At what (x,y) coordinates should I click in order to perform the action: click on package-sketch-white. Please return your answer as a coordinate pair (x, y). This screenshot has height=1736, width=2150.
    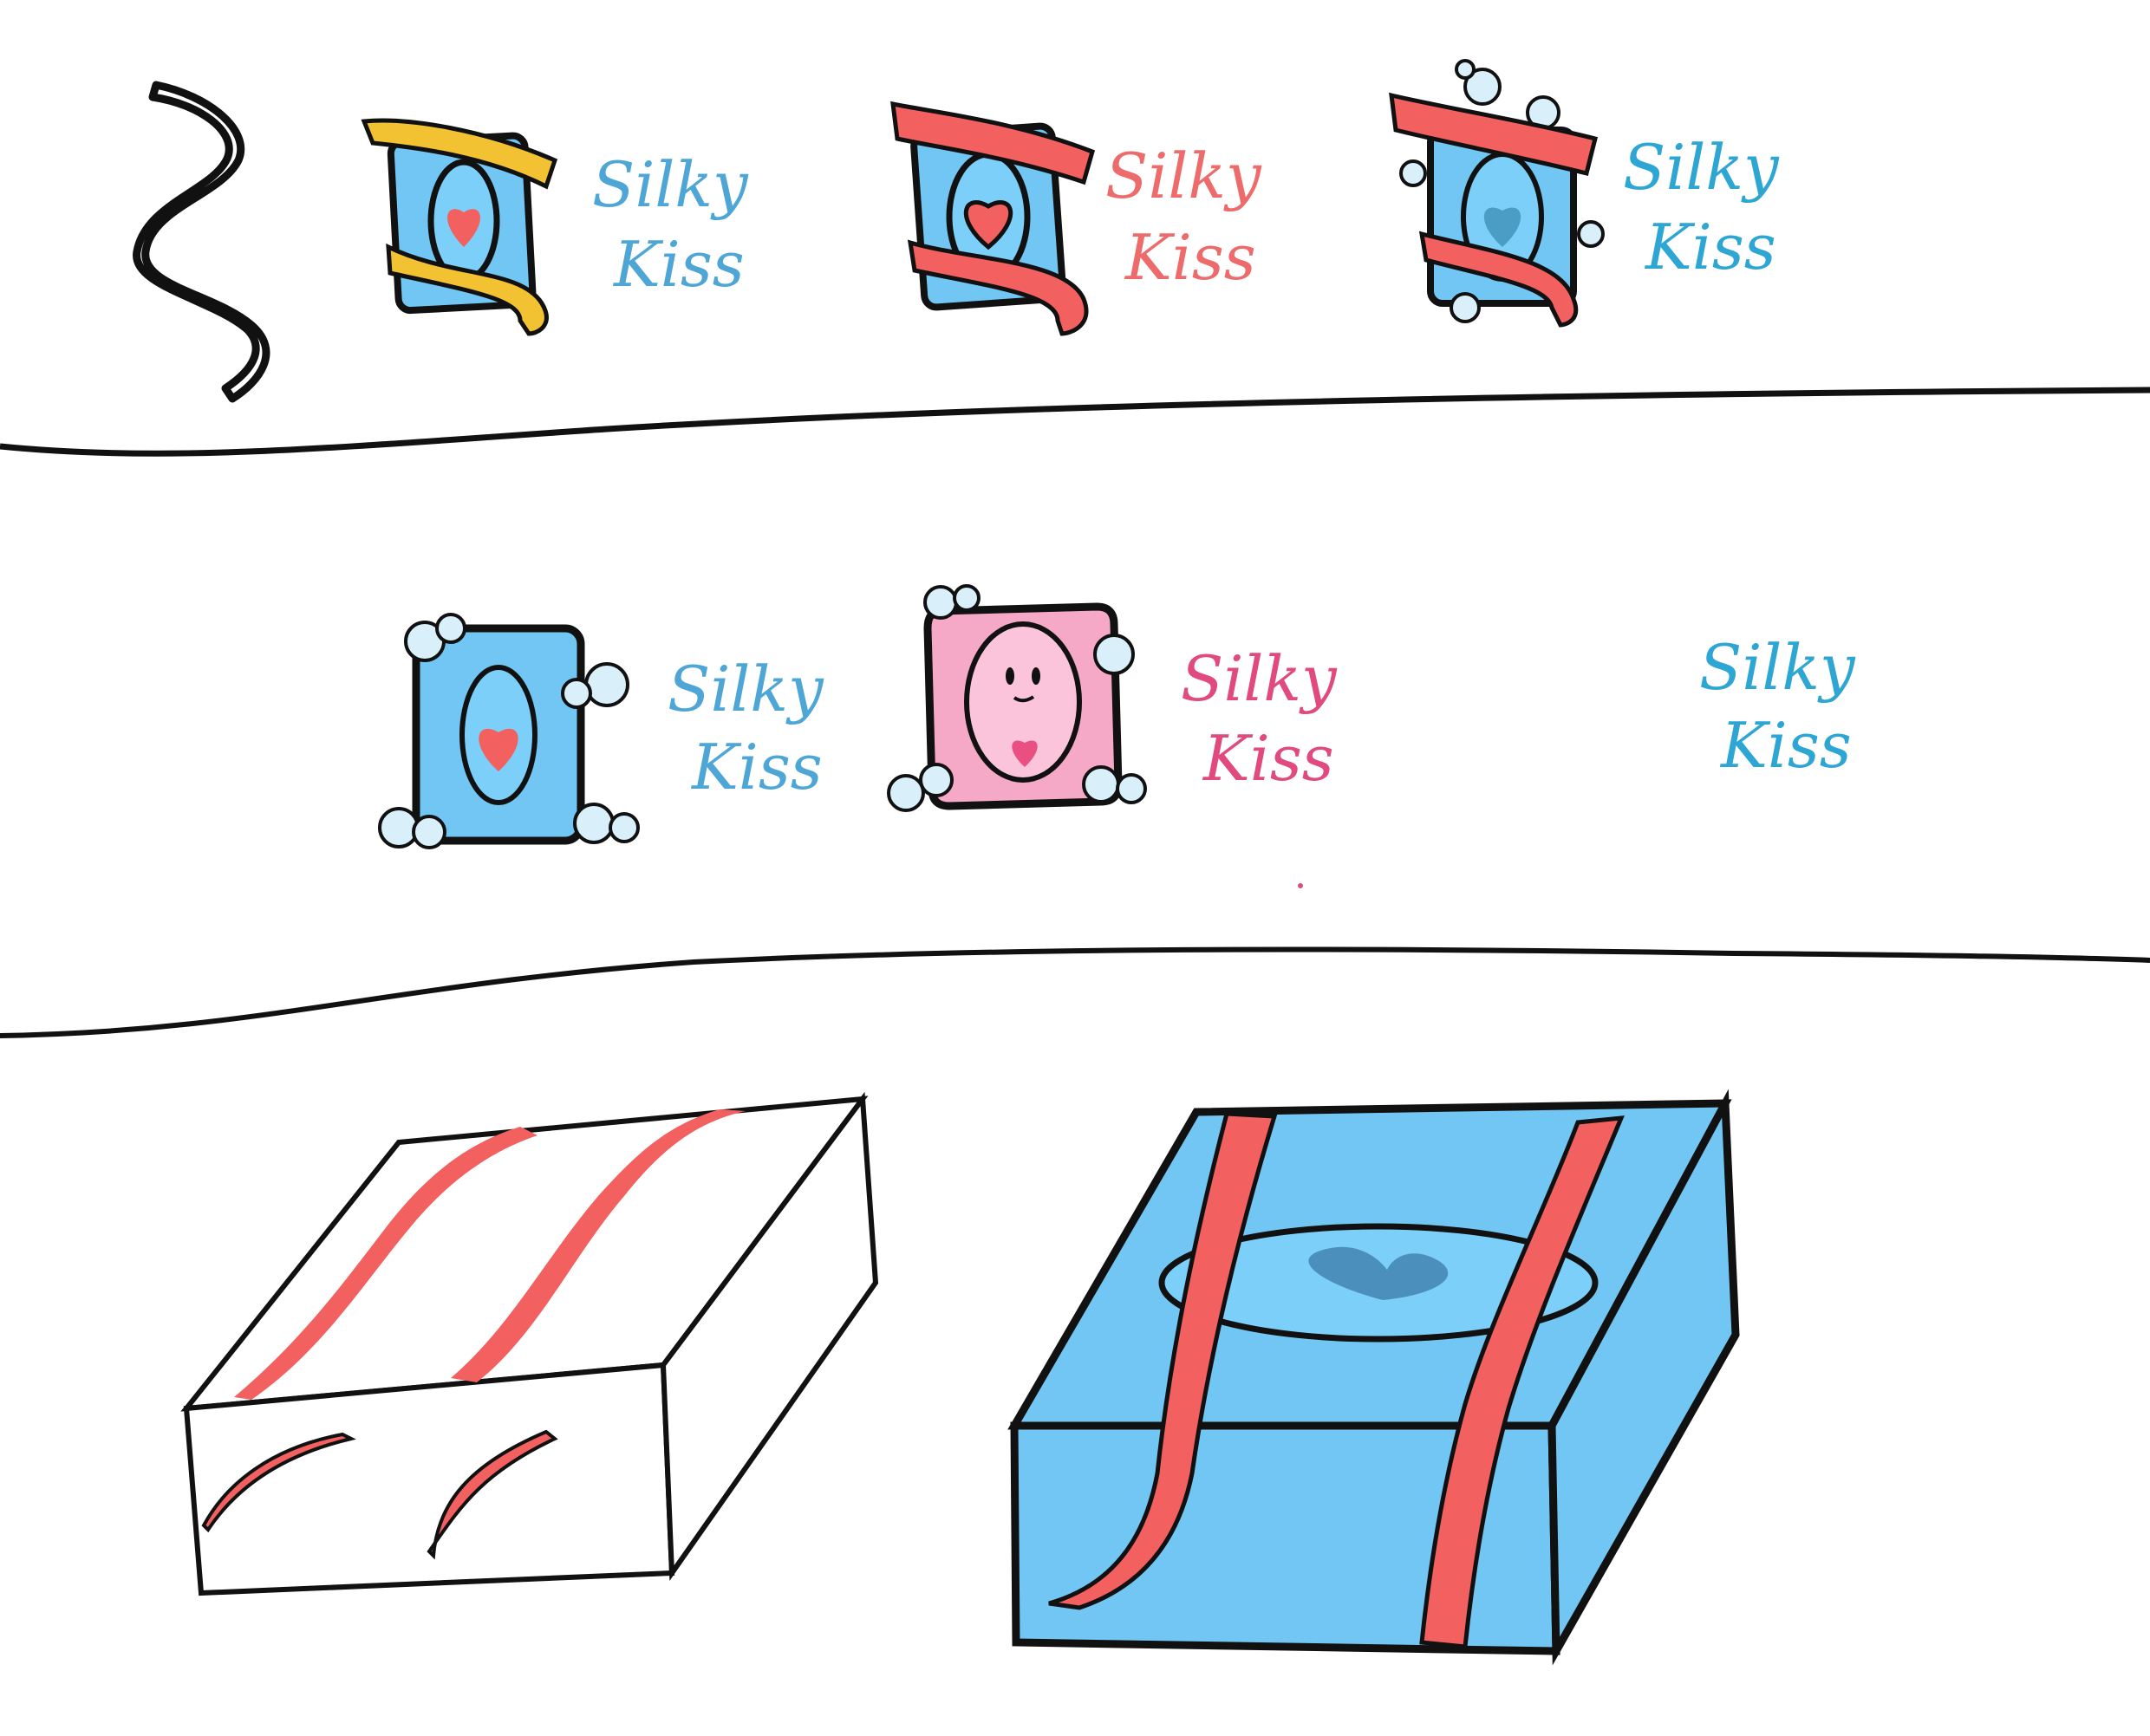
    Looking at the image, I should click on (529, 1343).